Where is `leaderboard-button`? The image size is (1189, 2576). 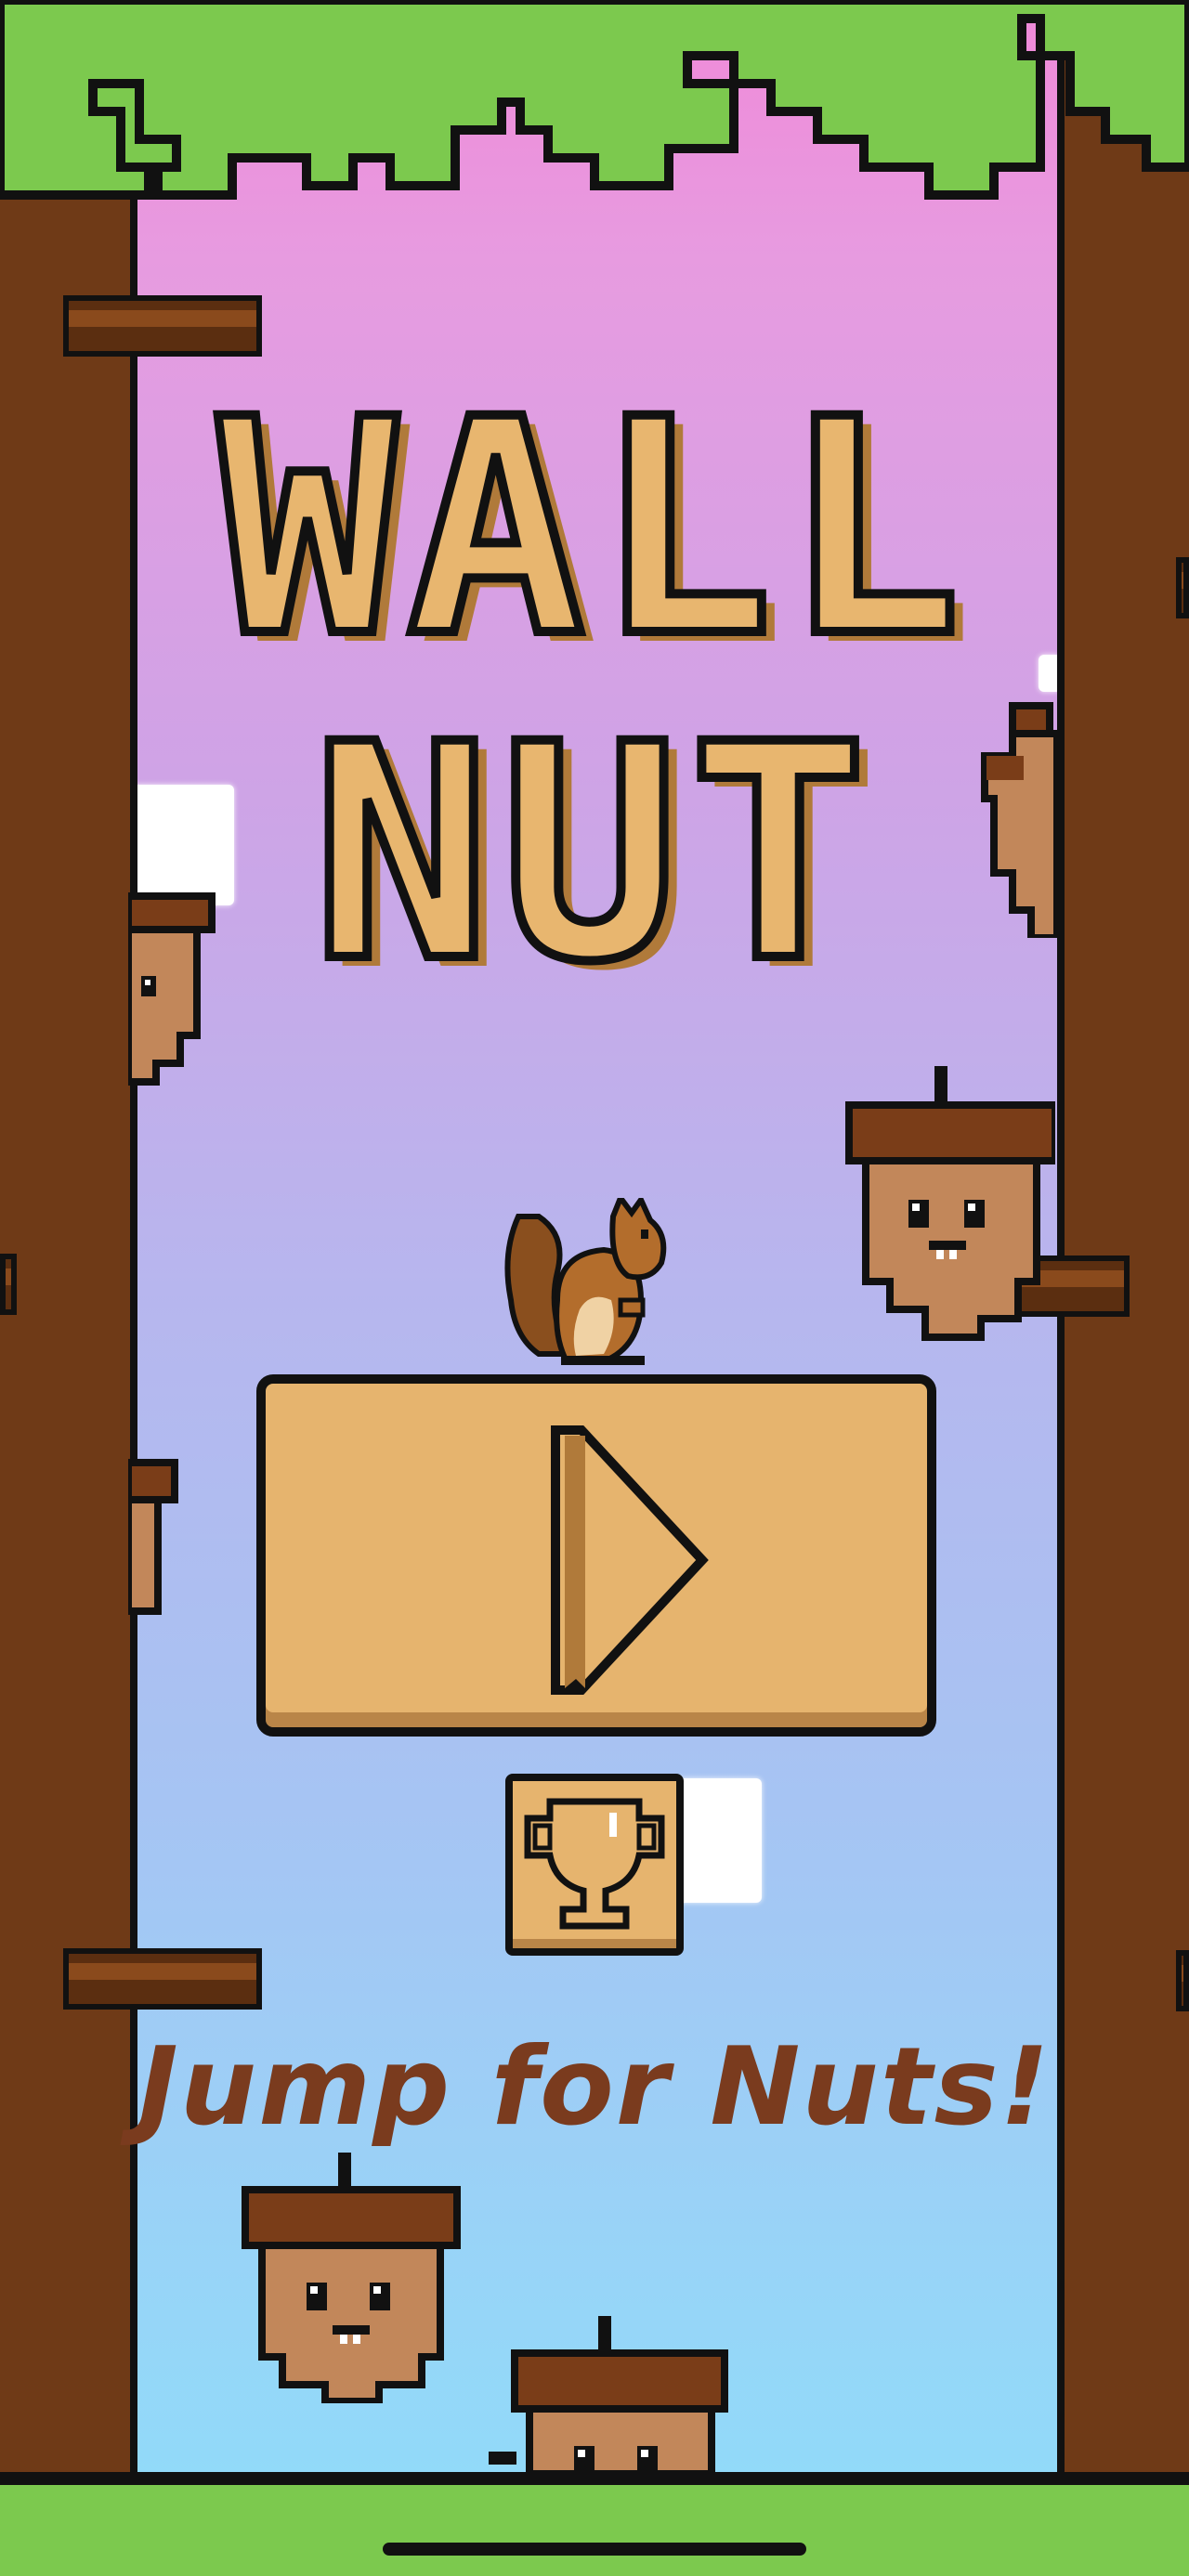 leaderboard-button is located at coordinates (594, 1865).